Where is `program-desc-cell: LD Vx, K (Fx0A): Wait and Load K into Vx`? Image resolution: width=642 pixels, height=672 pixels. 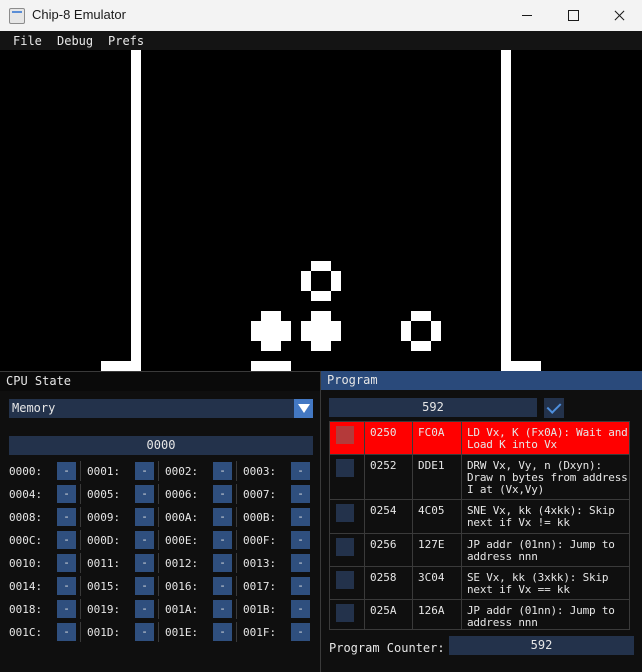 program-desc-cell: LD Vx, K (Fx0A): Wait and Load K into Vx is located at coordinates (545, 438).